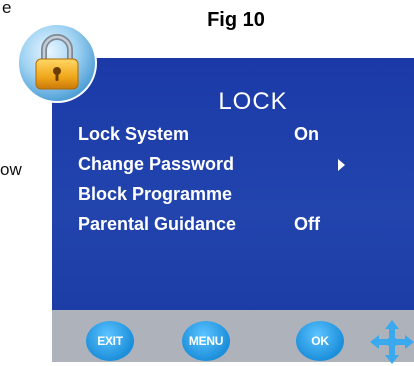 This screenshot has height=366, width=414. Describe the element at coordinates (206, 341) in the screenshot. I see `menu-button: MENU` at that location.